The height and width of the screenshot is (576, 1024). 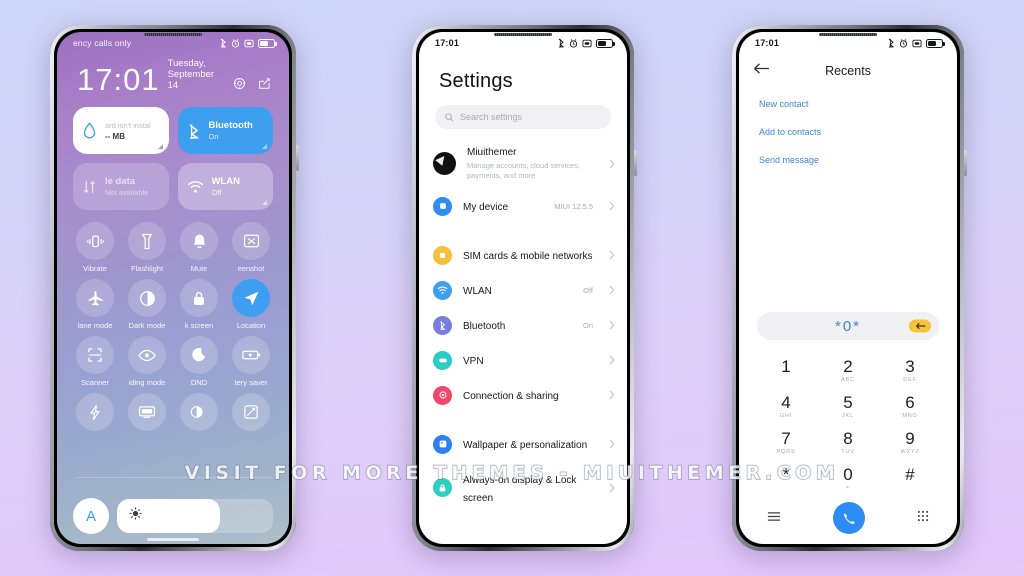 What do you see at coordinates (848, 104) in the screenshot?
I see `new-contact-link: New contact` at bounding box center [848, 104].